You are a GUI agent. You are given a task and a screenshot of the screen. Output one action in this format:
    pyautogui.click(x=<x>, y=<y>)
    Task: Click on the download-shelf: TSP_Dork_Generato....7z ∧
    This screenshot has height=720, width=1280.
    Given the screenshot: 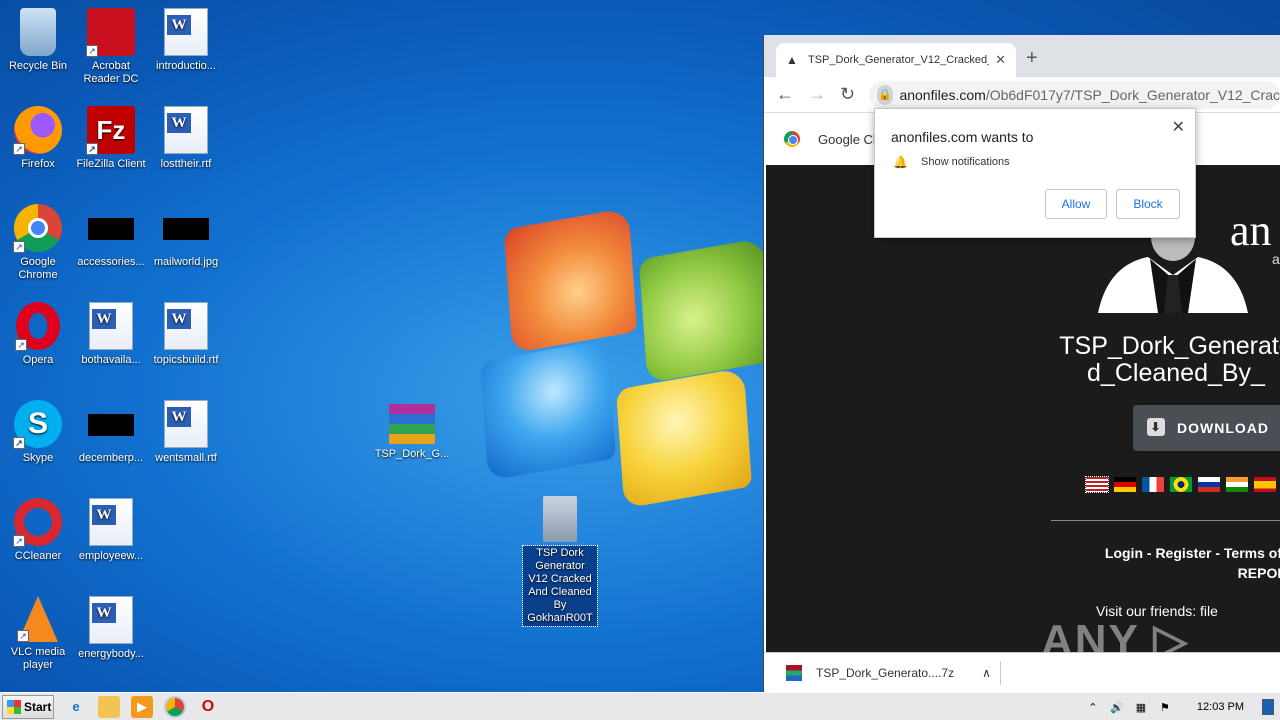 What is the action you would take?
    pyautogui.click(x=1022, y=672)
    